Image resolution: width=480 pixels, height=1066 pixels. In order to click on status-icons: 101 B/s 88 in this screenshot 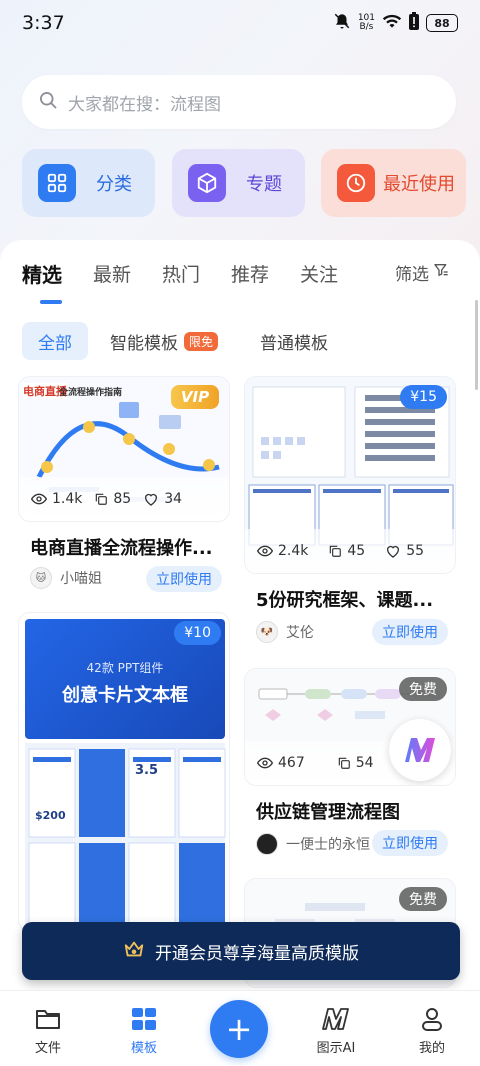, I will do `click(395, 23)`.